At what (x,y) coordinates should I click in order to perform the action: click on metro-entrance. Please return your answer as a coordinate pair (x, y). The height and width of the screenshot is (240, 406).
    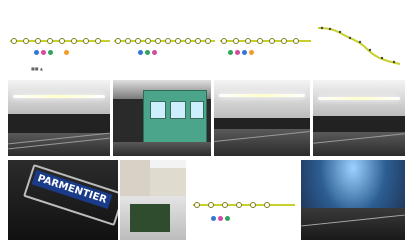
    Looking at the image, I should click on (150, 218).